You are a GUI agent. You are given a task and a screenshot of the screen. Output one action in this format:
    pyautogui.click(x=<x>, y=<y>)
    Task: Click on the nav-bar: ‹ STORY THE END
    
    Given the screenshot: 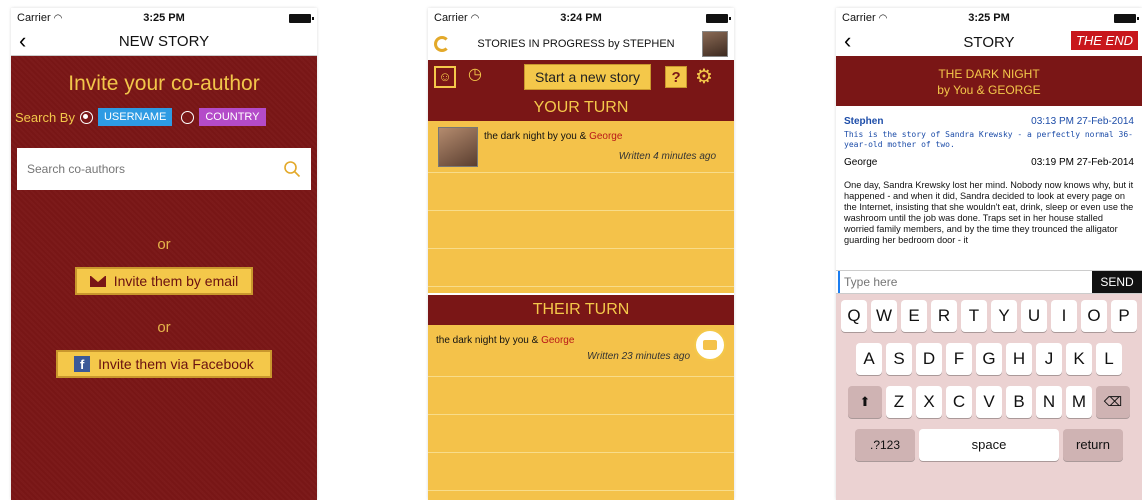 What is the action you would take?
    pyautogui.click(x=989, y=42)
    